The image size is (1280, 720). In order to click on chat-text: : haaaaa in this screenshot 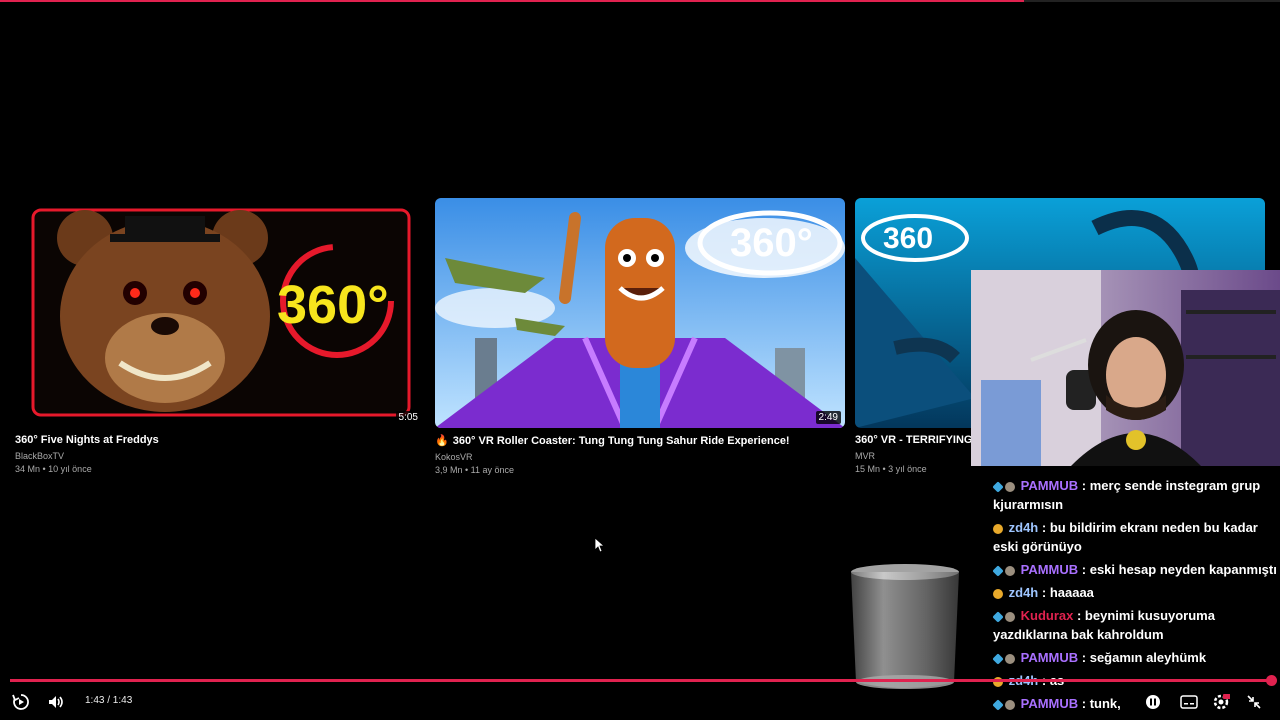, I will do `click(1067, 592)`.